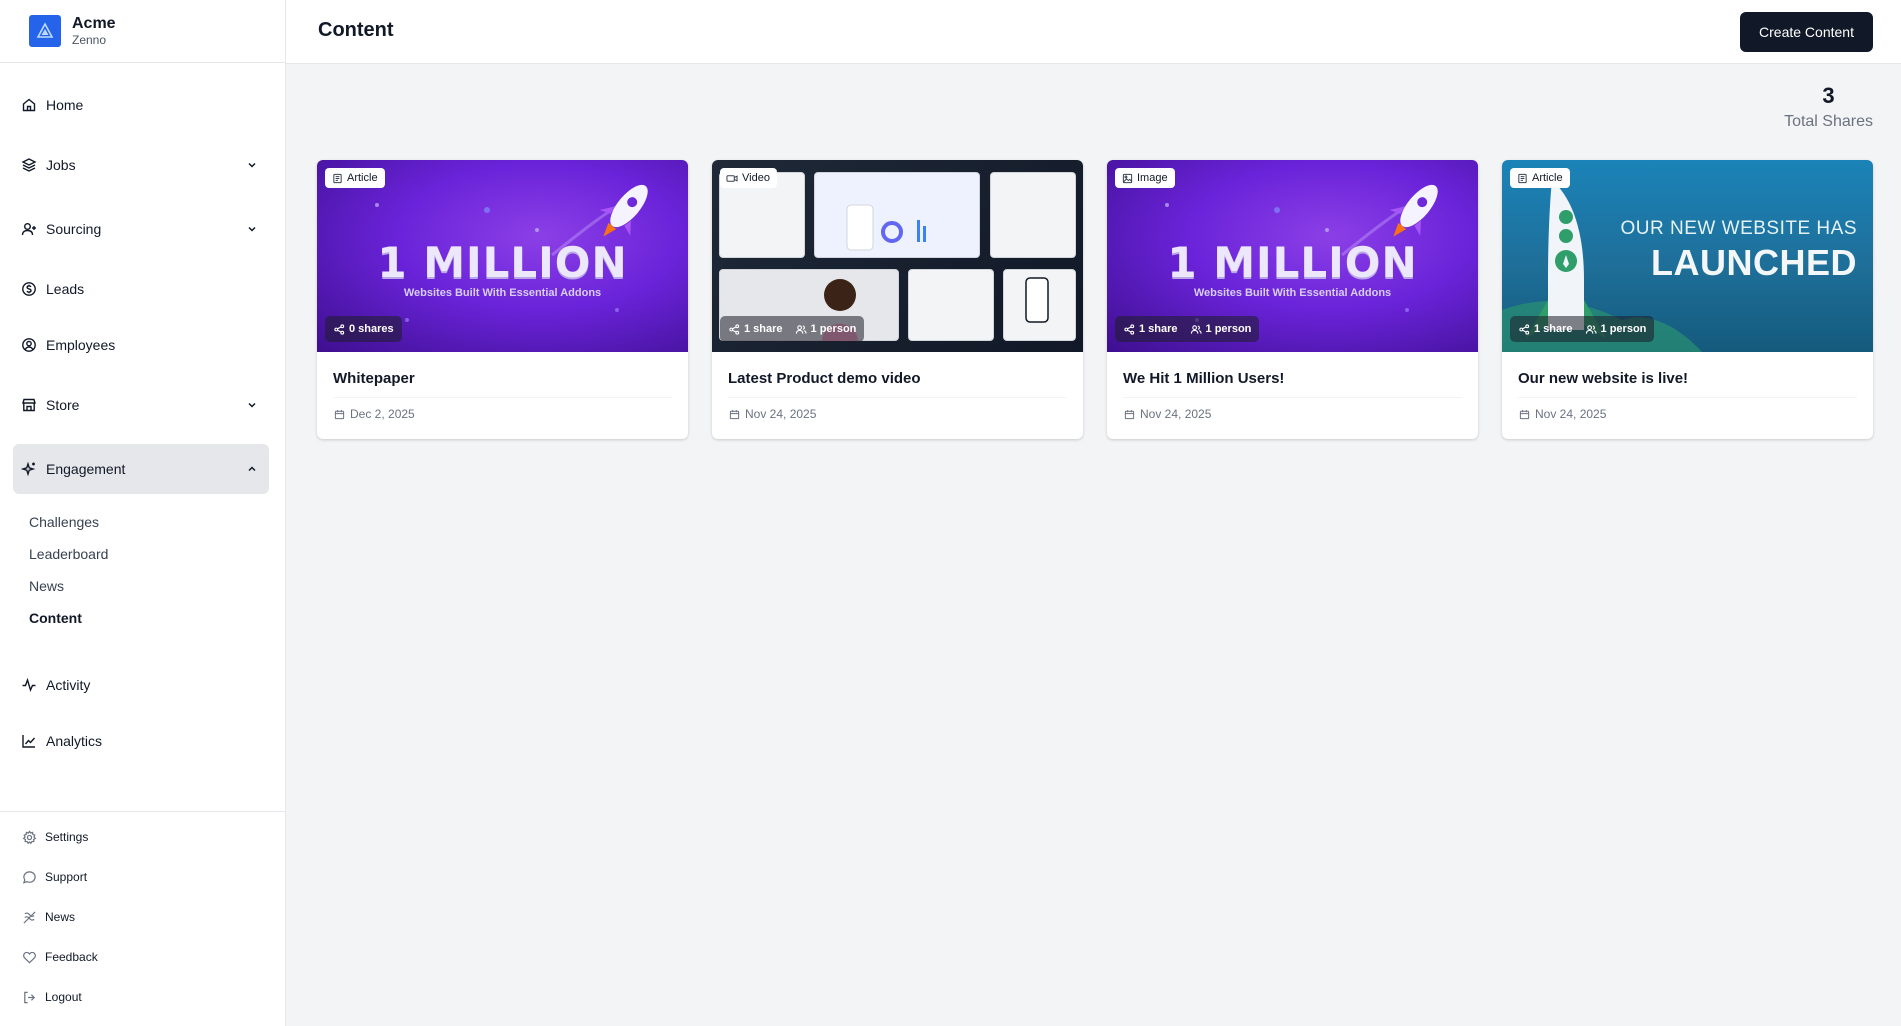 This screenshot has width=1901, height=1026. What do you see at coordinates (86, 469) in the screenshot?
I see `sidebar-item-label: Engagement` at bounding box center [86, 469].